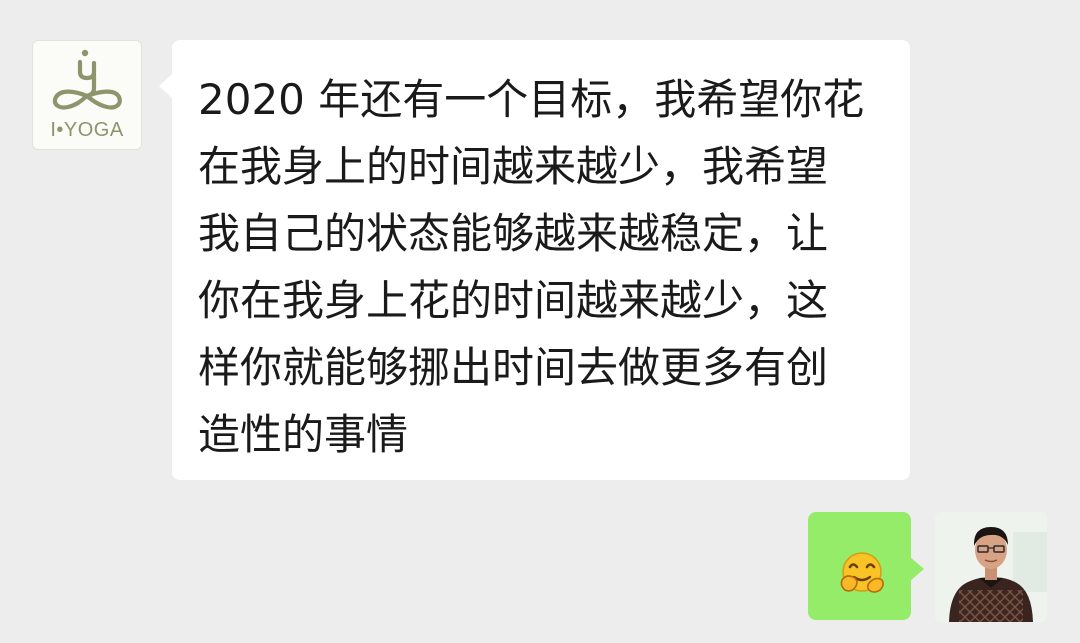 The image size is (1080, 643). What do you see at coordinates (862, 572) in the screenshot?
I see `hugging-face-emoji-icon` at bounding box center [862, 572].